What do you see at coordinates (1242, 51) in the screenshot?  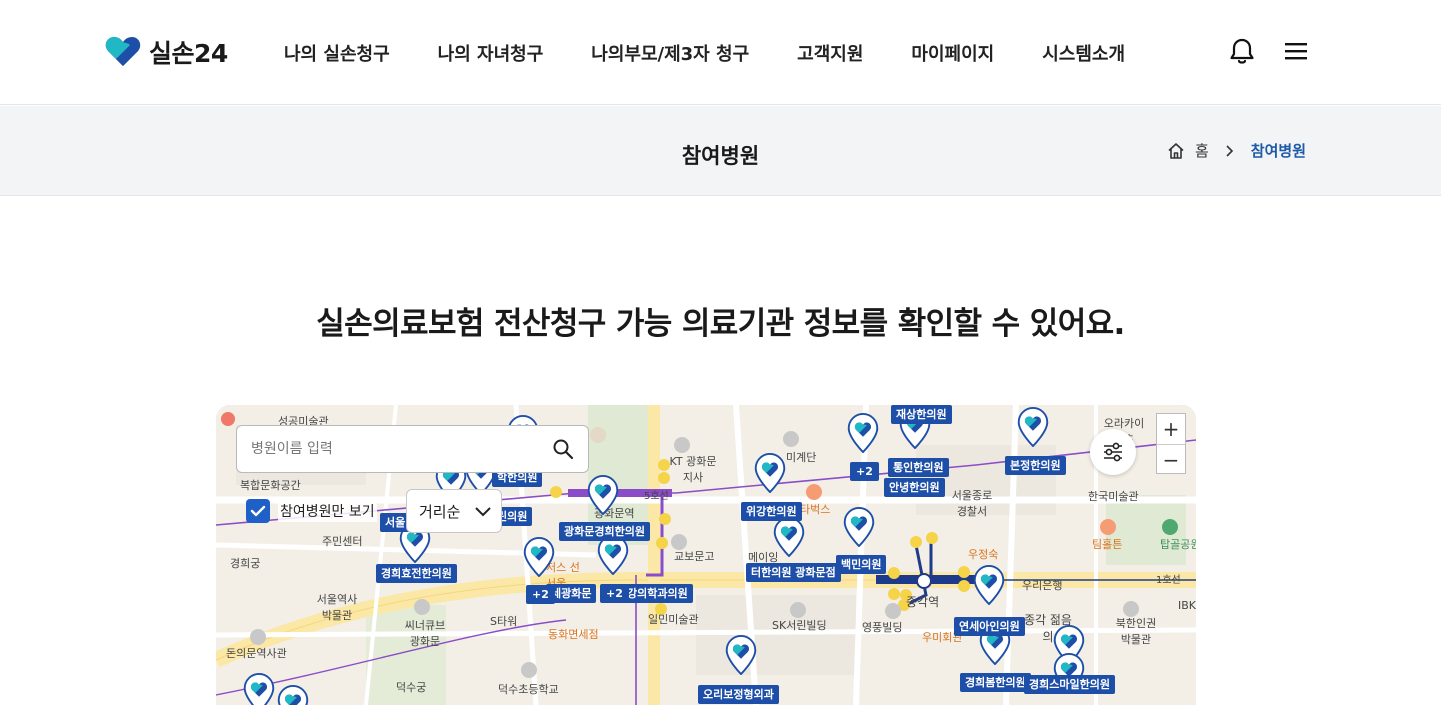 I see `bell-icon` at bounding box center [1242, 51].